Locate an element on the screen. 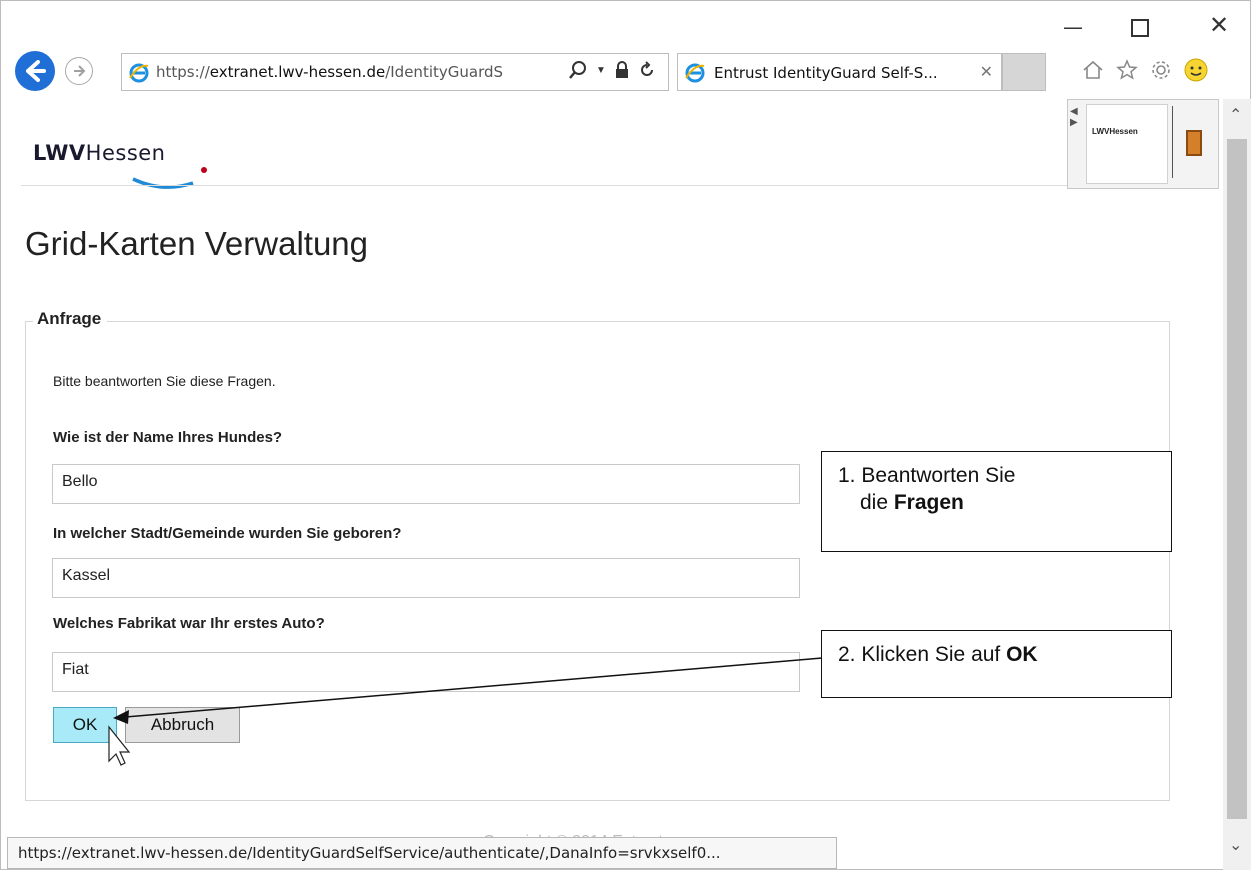 The image size is (1251, 870). back-button is located at coordinates (35, 71).